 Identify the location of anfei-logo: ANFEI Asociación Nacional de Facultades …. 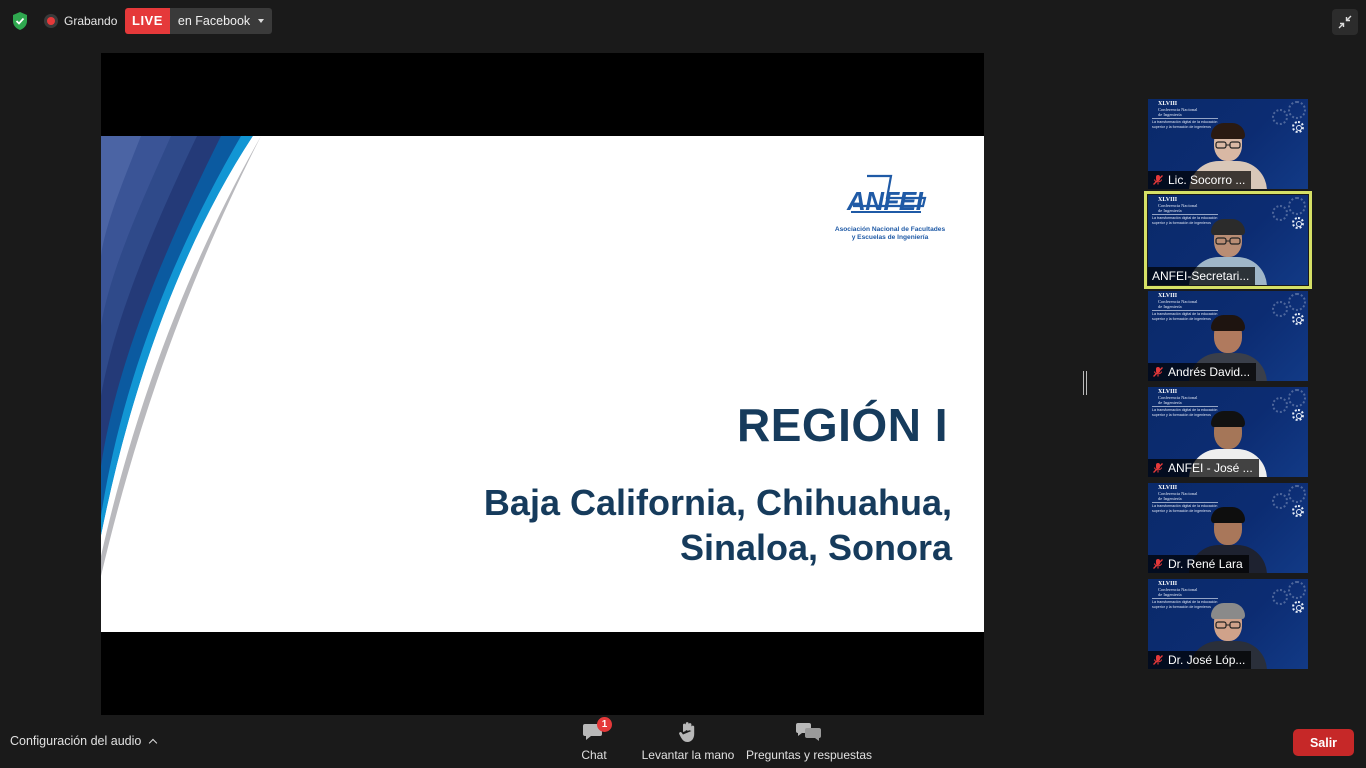
(890, 207).